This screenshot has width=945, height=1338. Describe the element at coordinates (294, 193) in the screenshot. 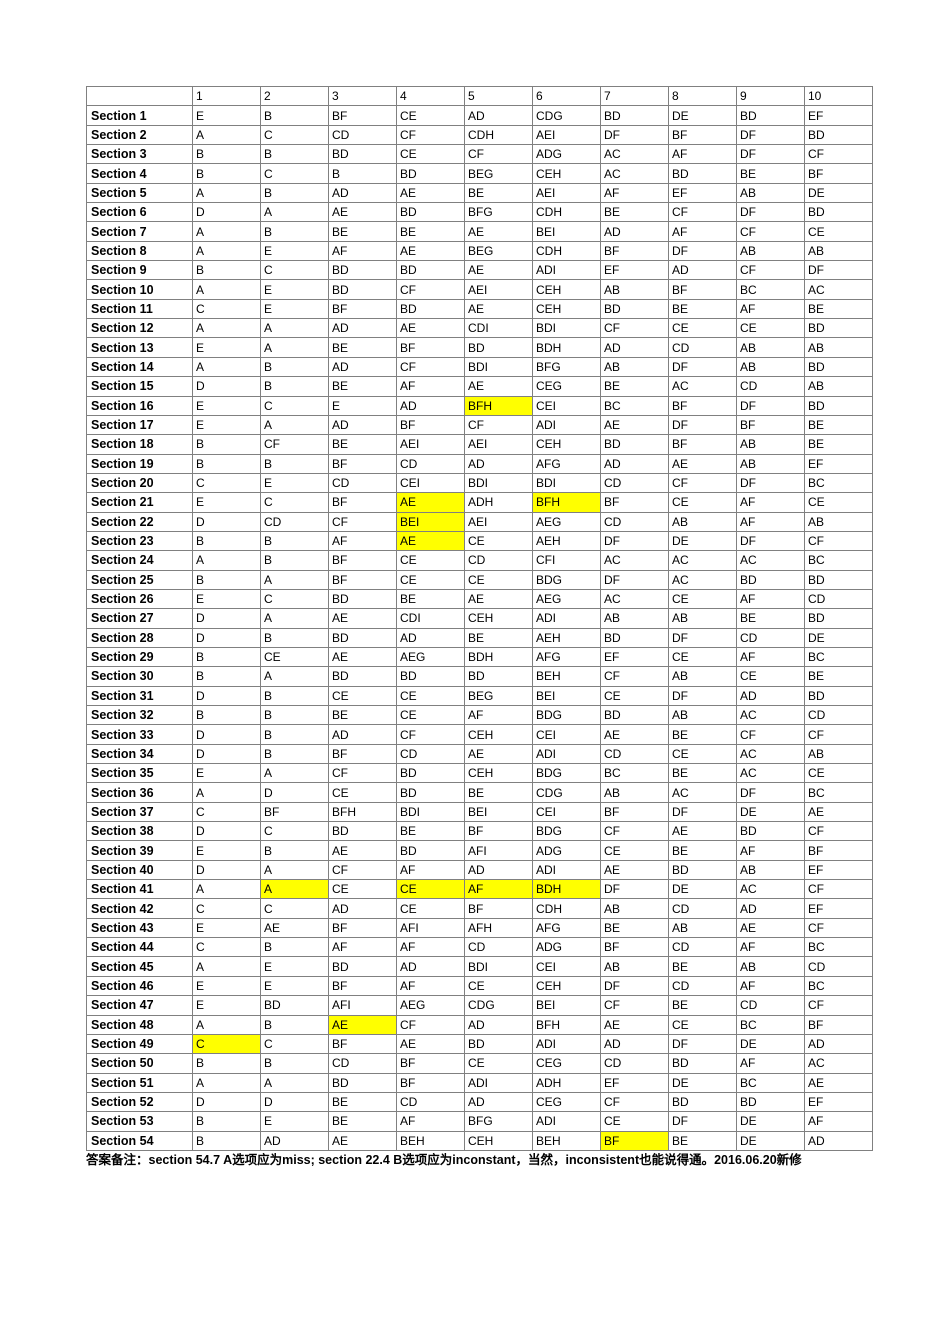

I see `answer-cell-5-2: B` at that location.